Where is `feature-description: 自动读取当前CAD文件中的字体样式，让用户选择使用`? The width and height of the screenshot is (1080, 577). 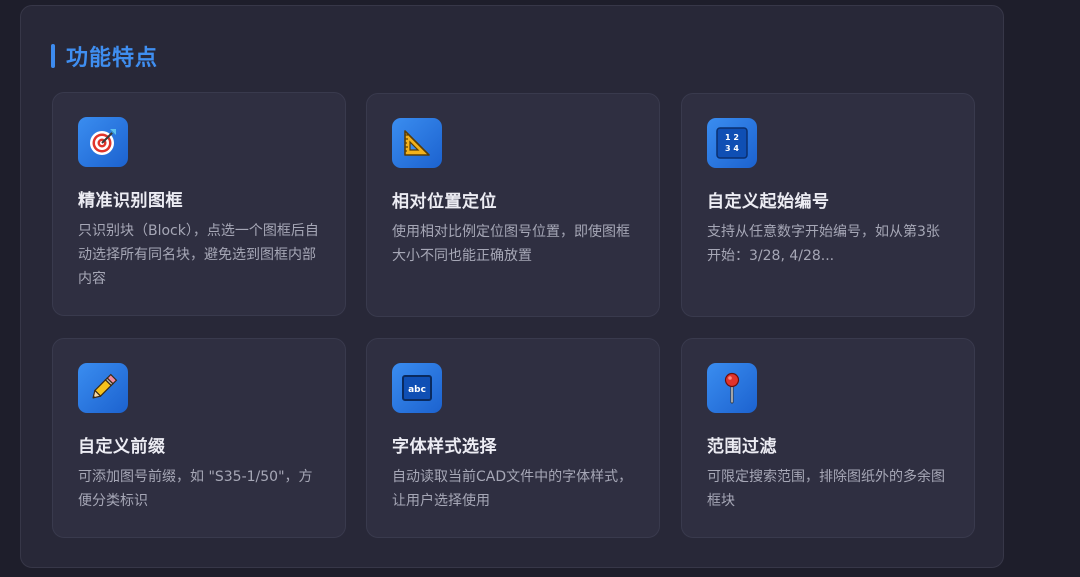 feature-description: 自动读取当前CAD文件中的字体样式，让用户选择使用 is located at coordinates (512, 489).